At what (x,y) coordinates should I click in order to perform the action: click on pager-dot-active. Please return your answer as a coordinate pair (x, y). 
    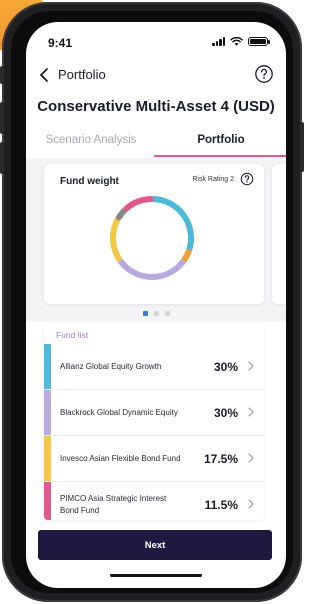
    Looking at the image, I should click on (145, 313).